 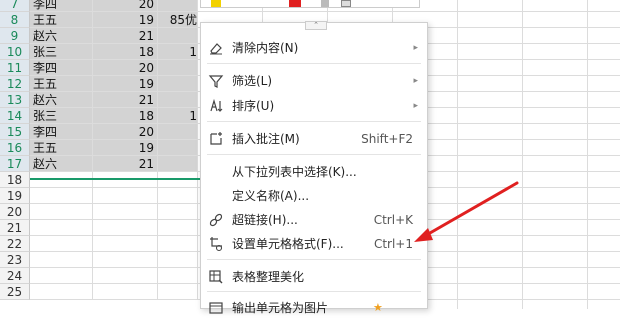 I want to click on row-header: 25, so click(x=15, y=292).